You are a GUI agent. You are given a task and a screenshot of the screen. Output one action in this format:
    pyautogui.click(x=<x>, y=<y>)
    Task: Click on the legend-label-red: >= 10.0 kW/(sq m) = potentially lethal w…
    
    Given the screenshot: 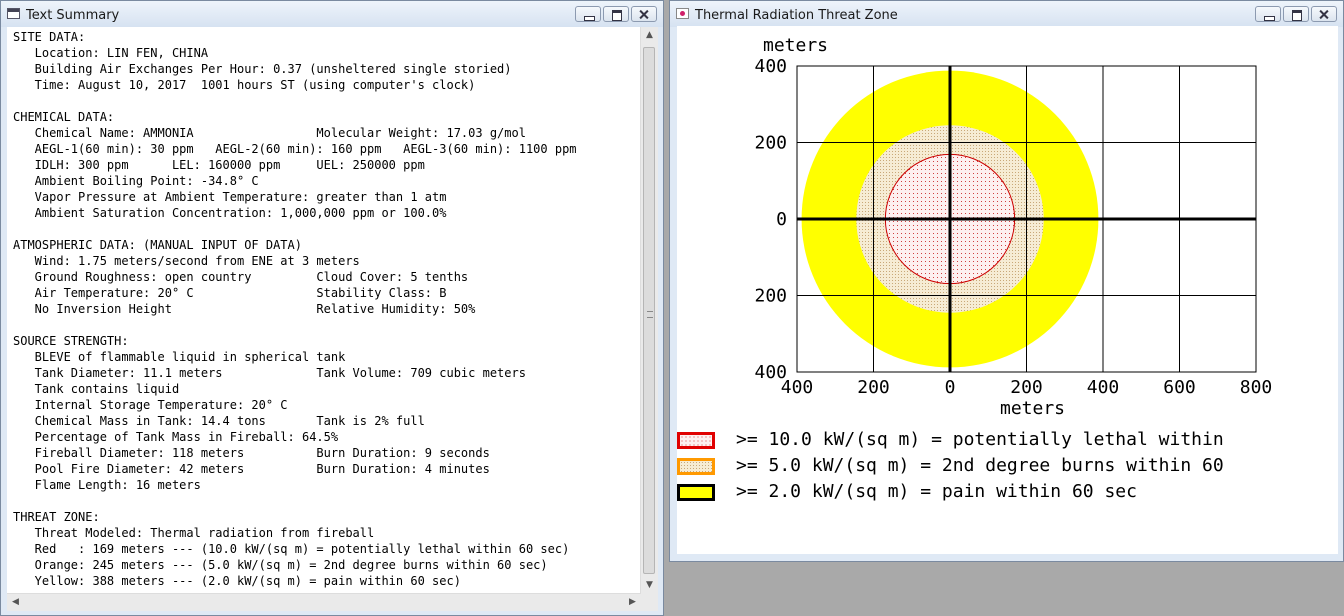 What is the action you would take?
    pyautogui.click(x=980, y=439)
    